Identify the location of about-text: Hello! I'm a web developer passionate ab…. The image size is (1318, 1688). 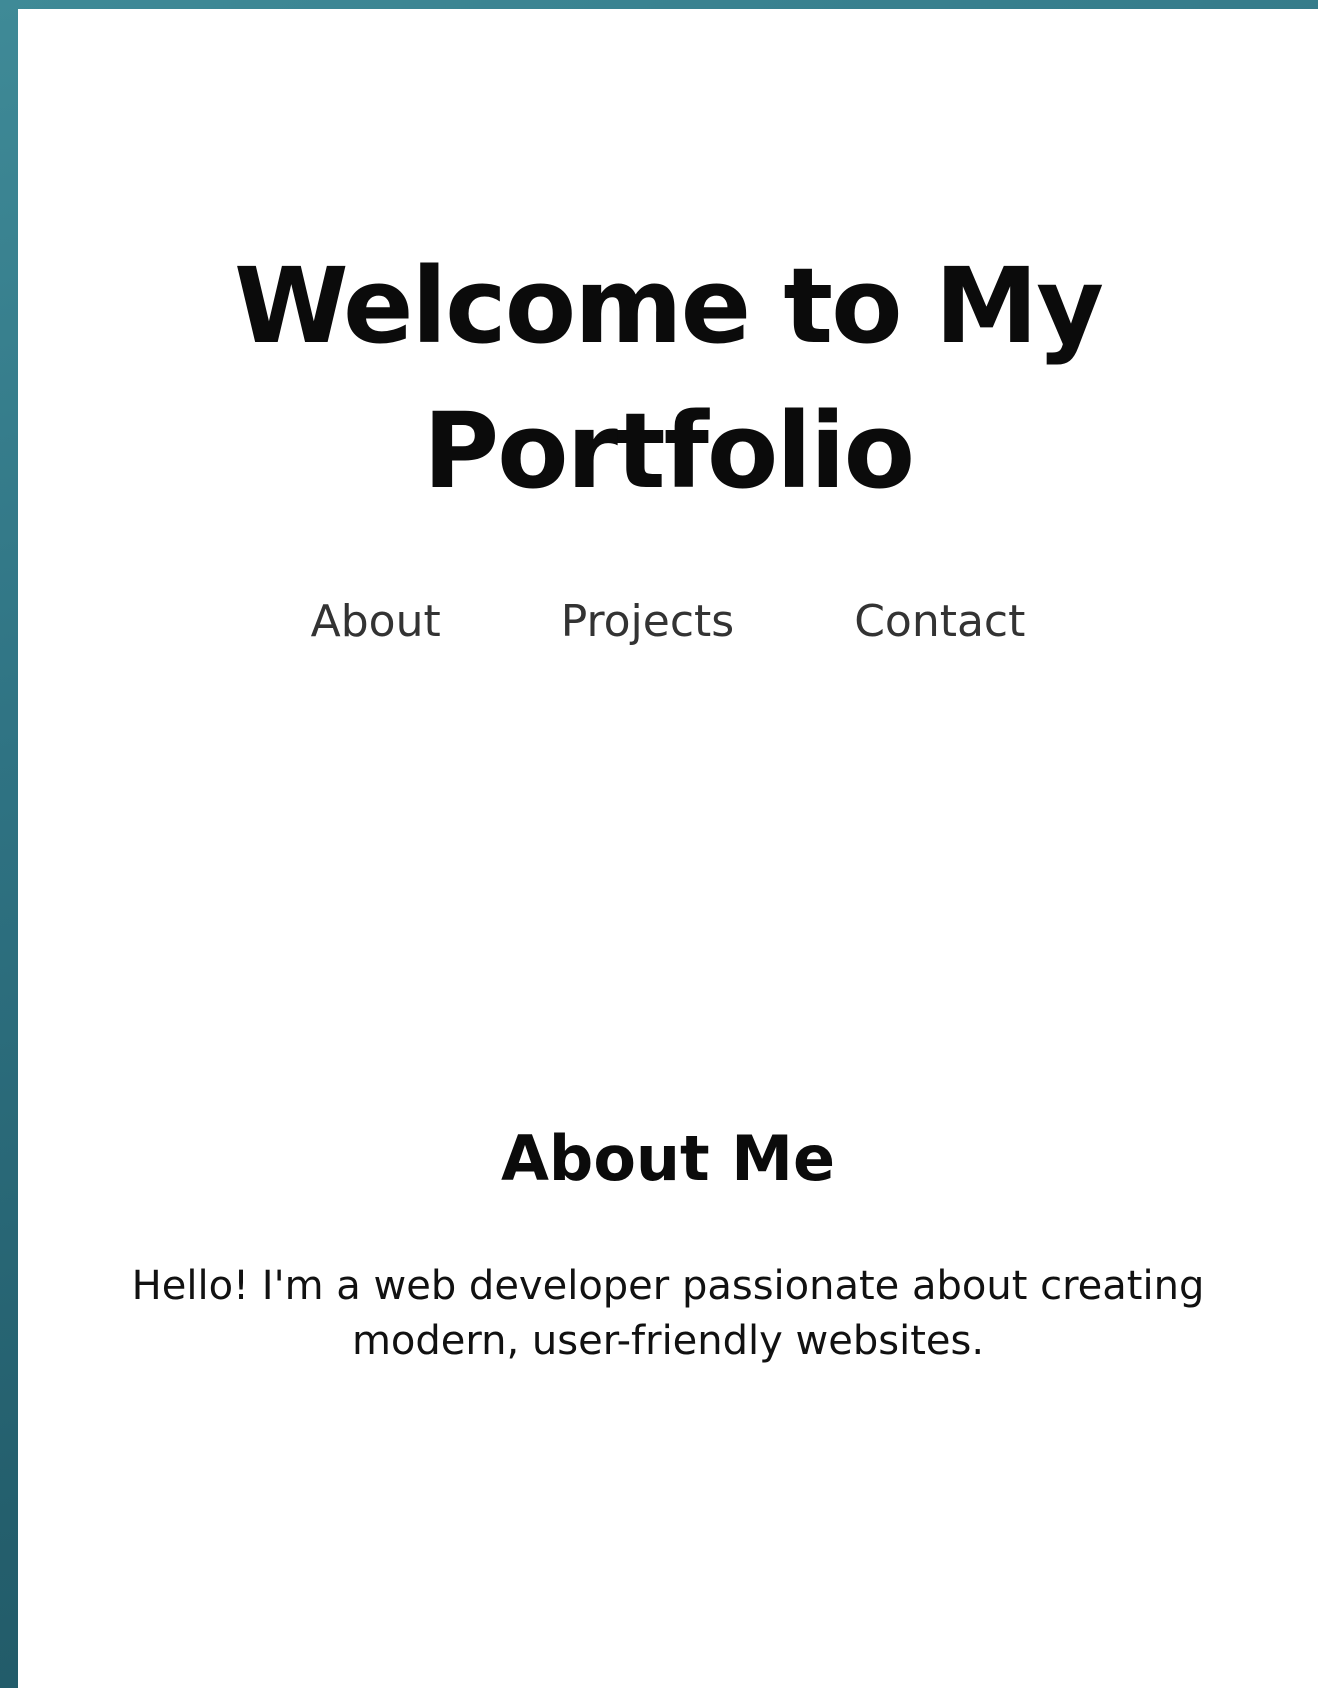
(668, 1313).